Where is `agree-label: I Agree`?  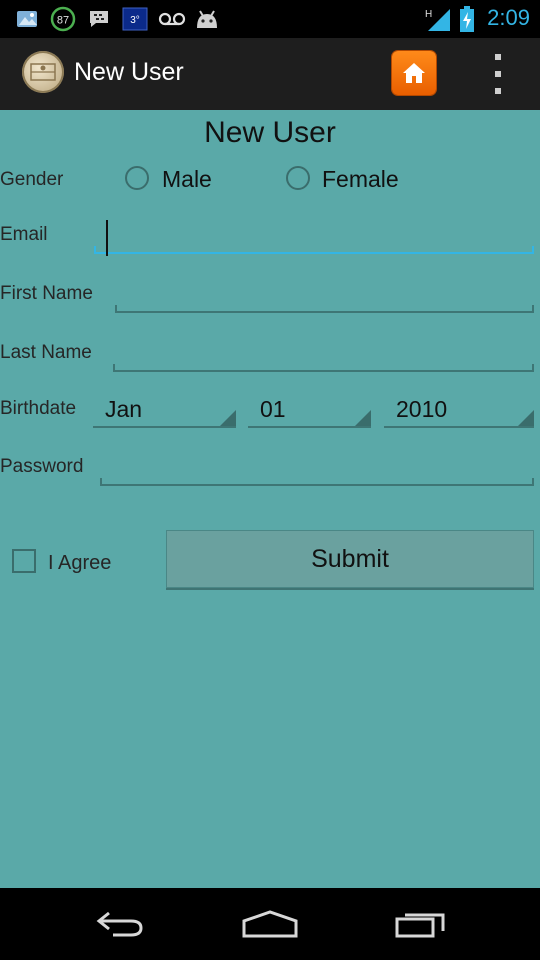 agree-label: I Agree is located at coordinates (79, 563).